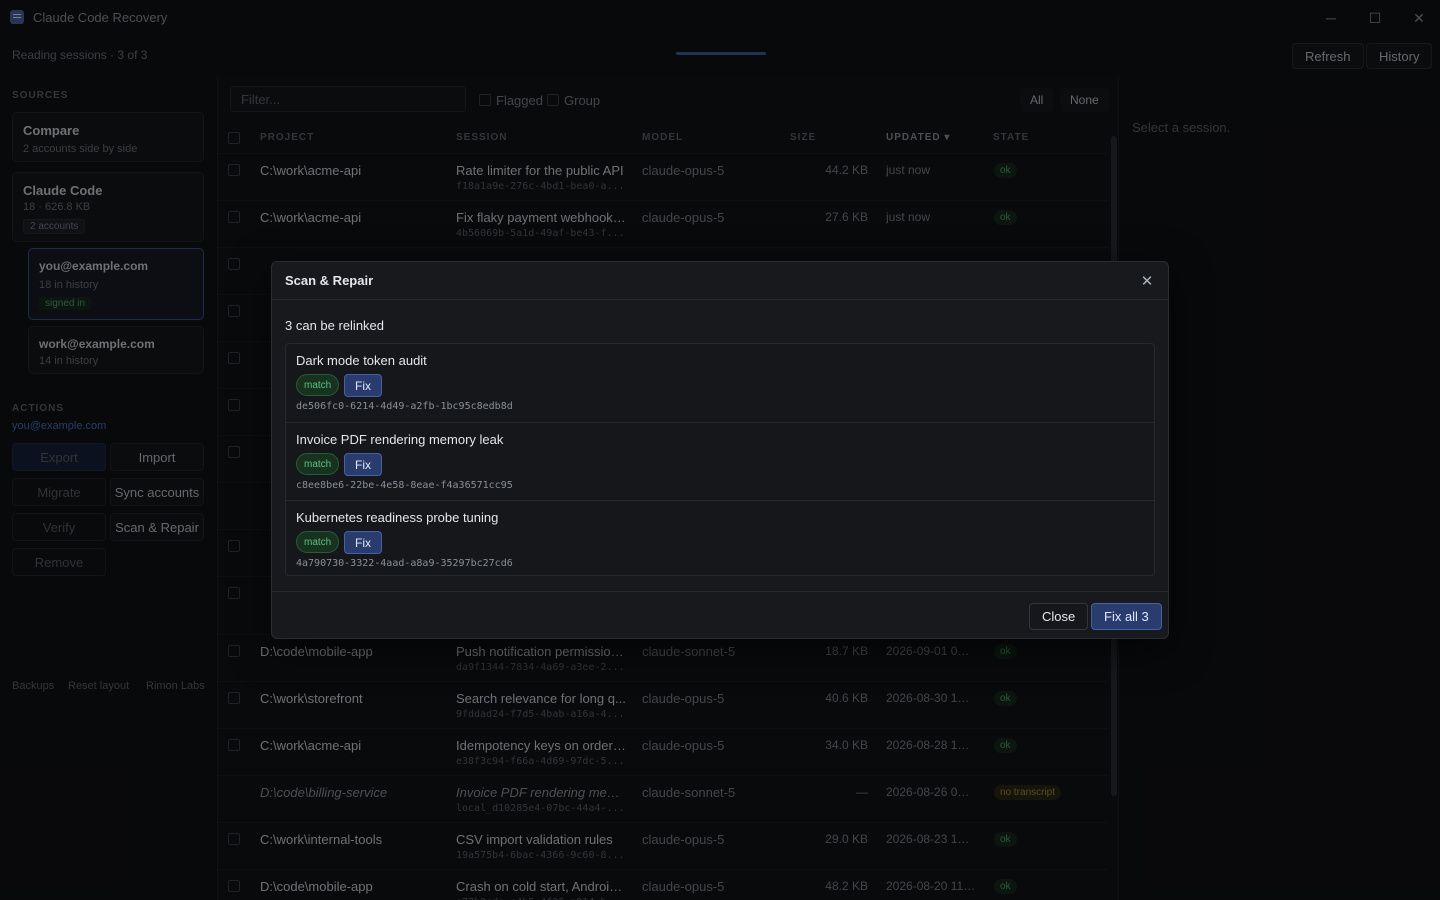  I want to click on item-uuid: 4a790730-3322-4aad-a8a9-35297bc27cd6, so click(404, 563).